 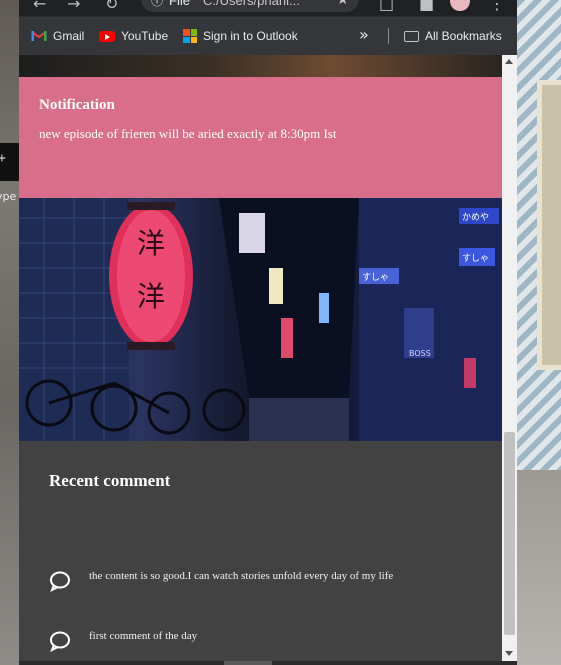 What do you see at coordinates (269, 643) in the screenshot?
I see `comment-item: first comment of the day` at bounding box center [269, 643].